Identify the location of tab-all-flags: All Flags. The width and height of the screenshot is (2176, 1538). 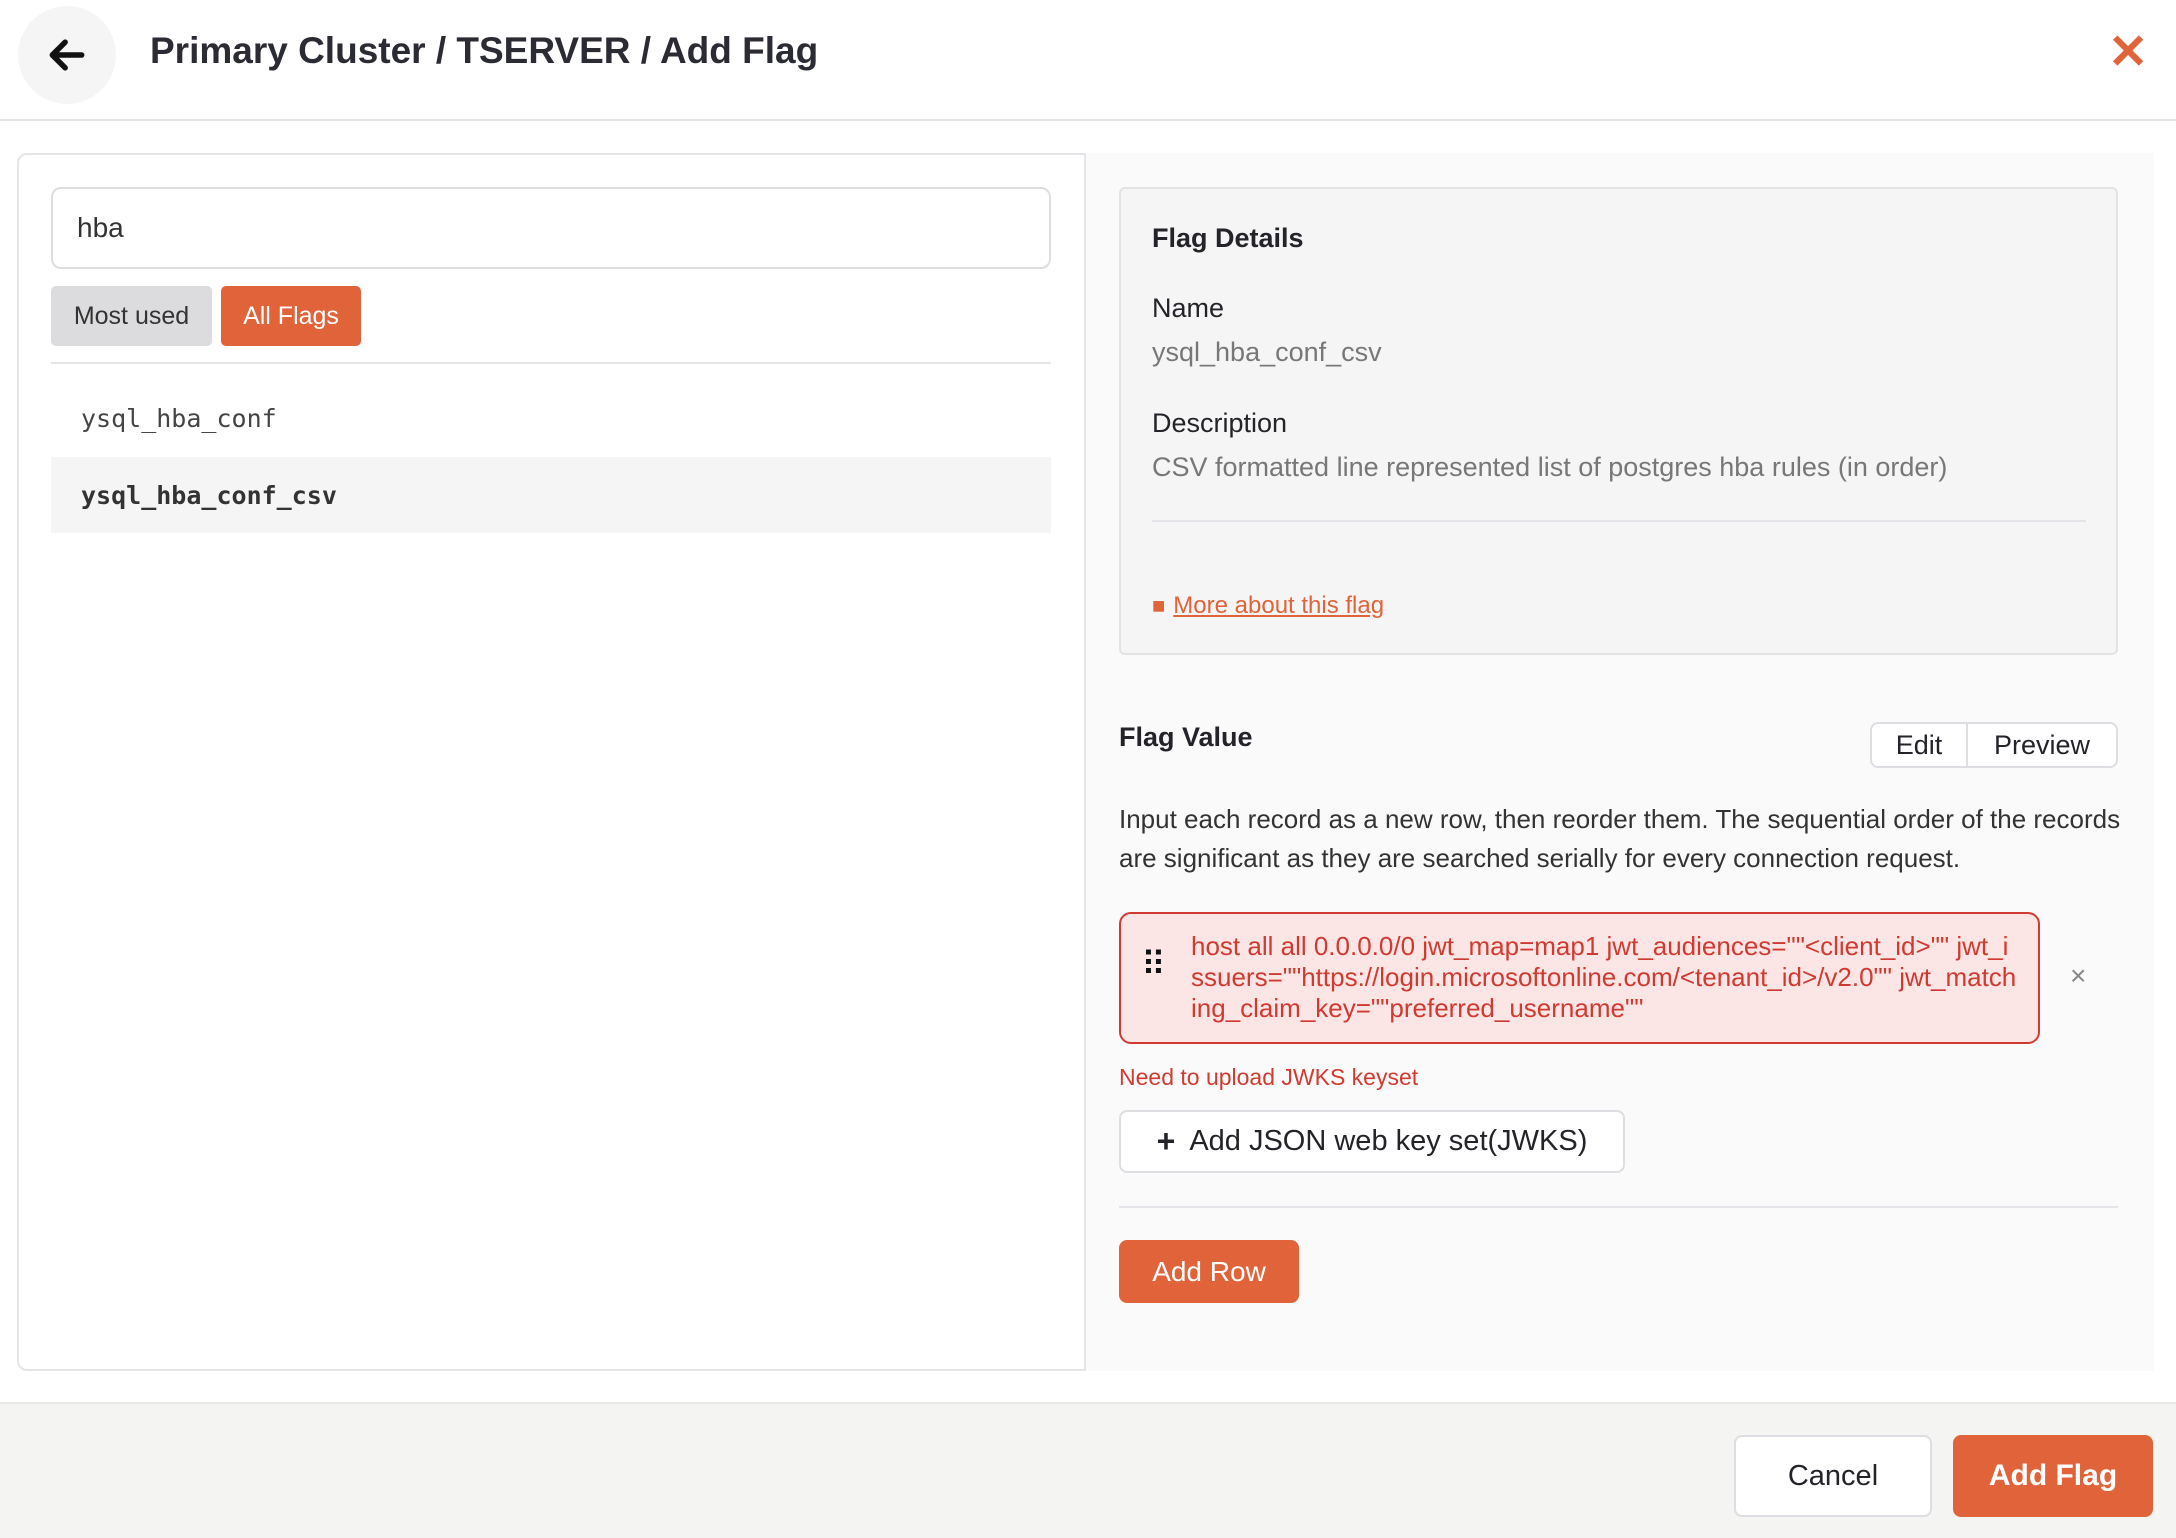
(291, 316).